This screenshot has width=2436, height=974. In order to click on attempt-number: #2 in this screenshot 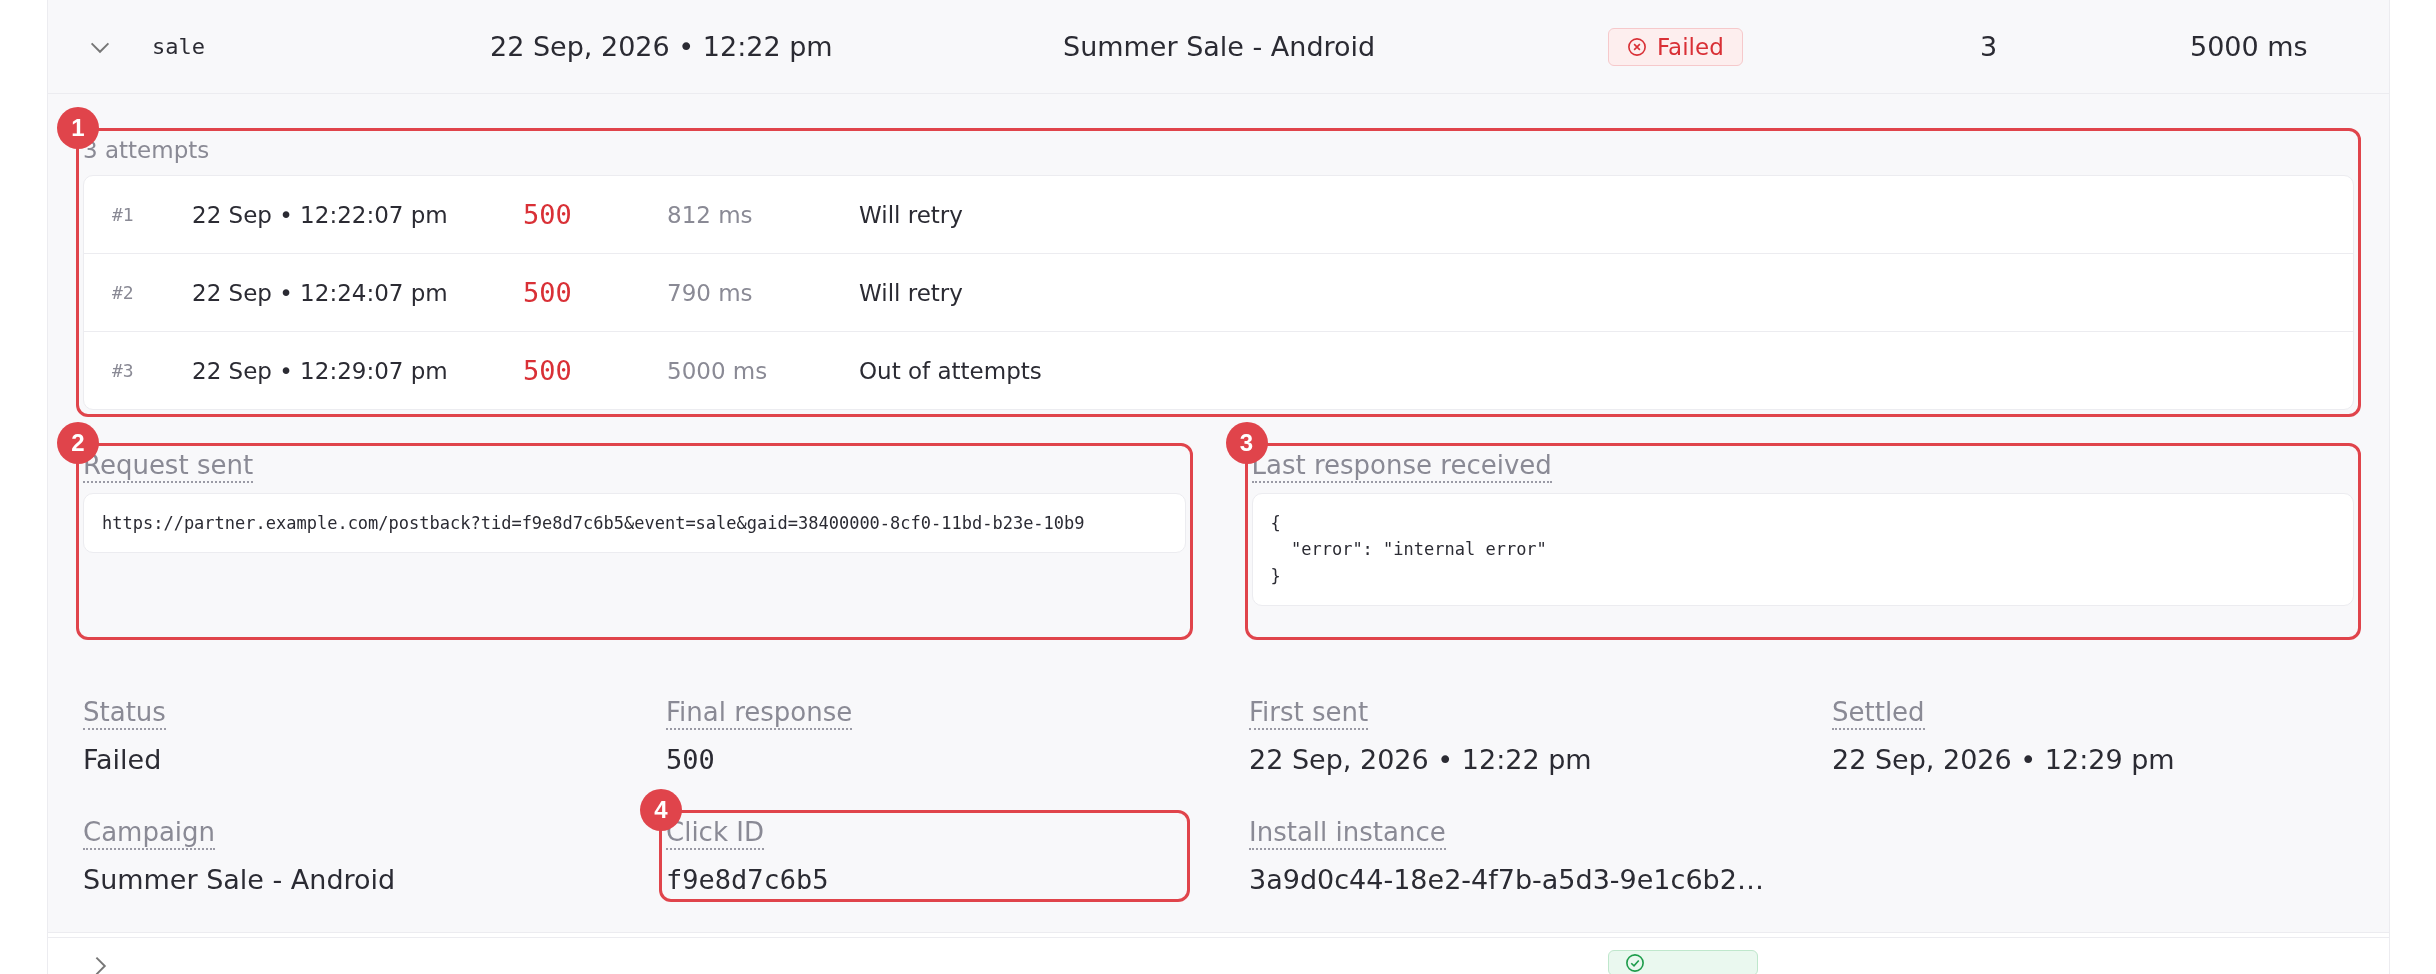, I will do `click(123, 292)`.